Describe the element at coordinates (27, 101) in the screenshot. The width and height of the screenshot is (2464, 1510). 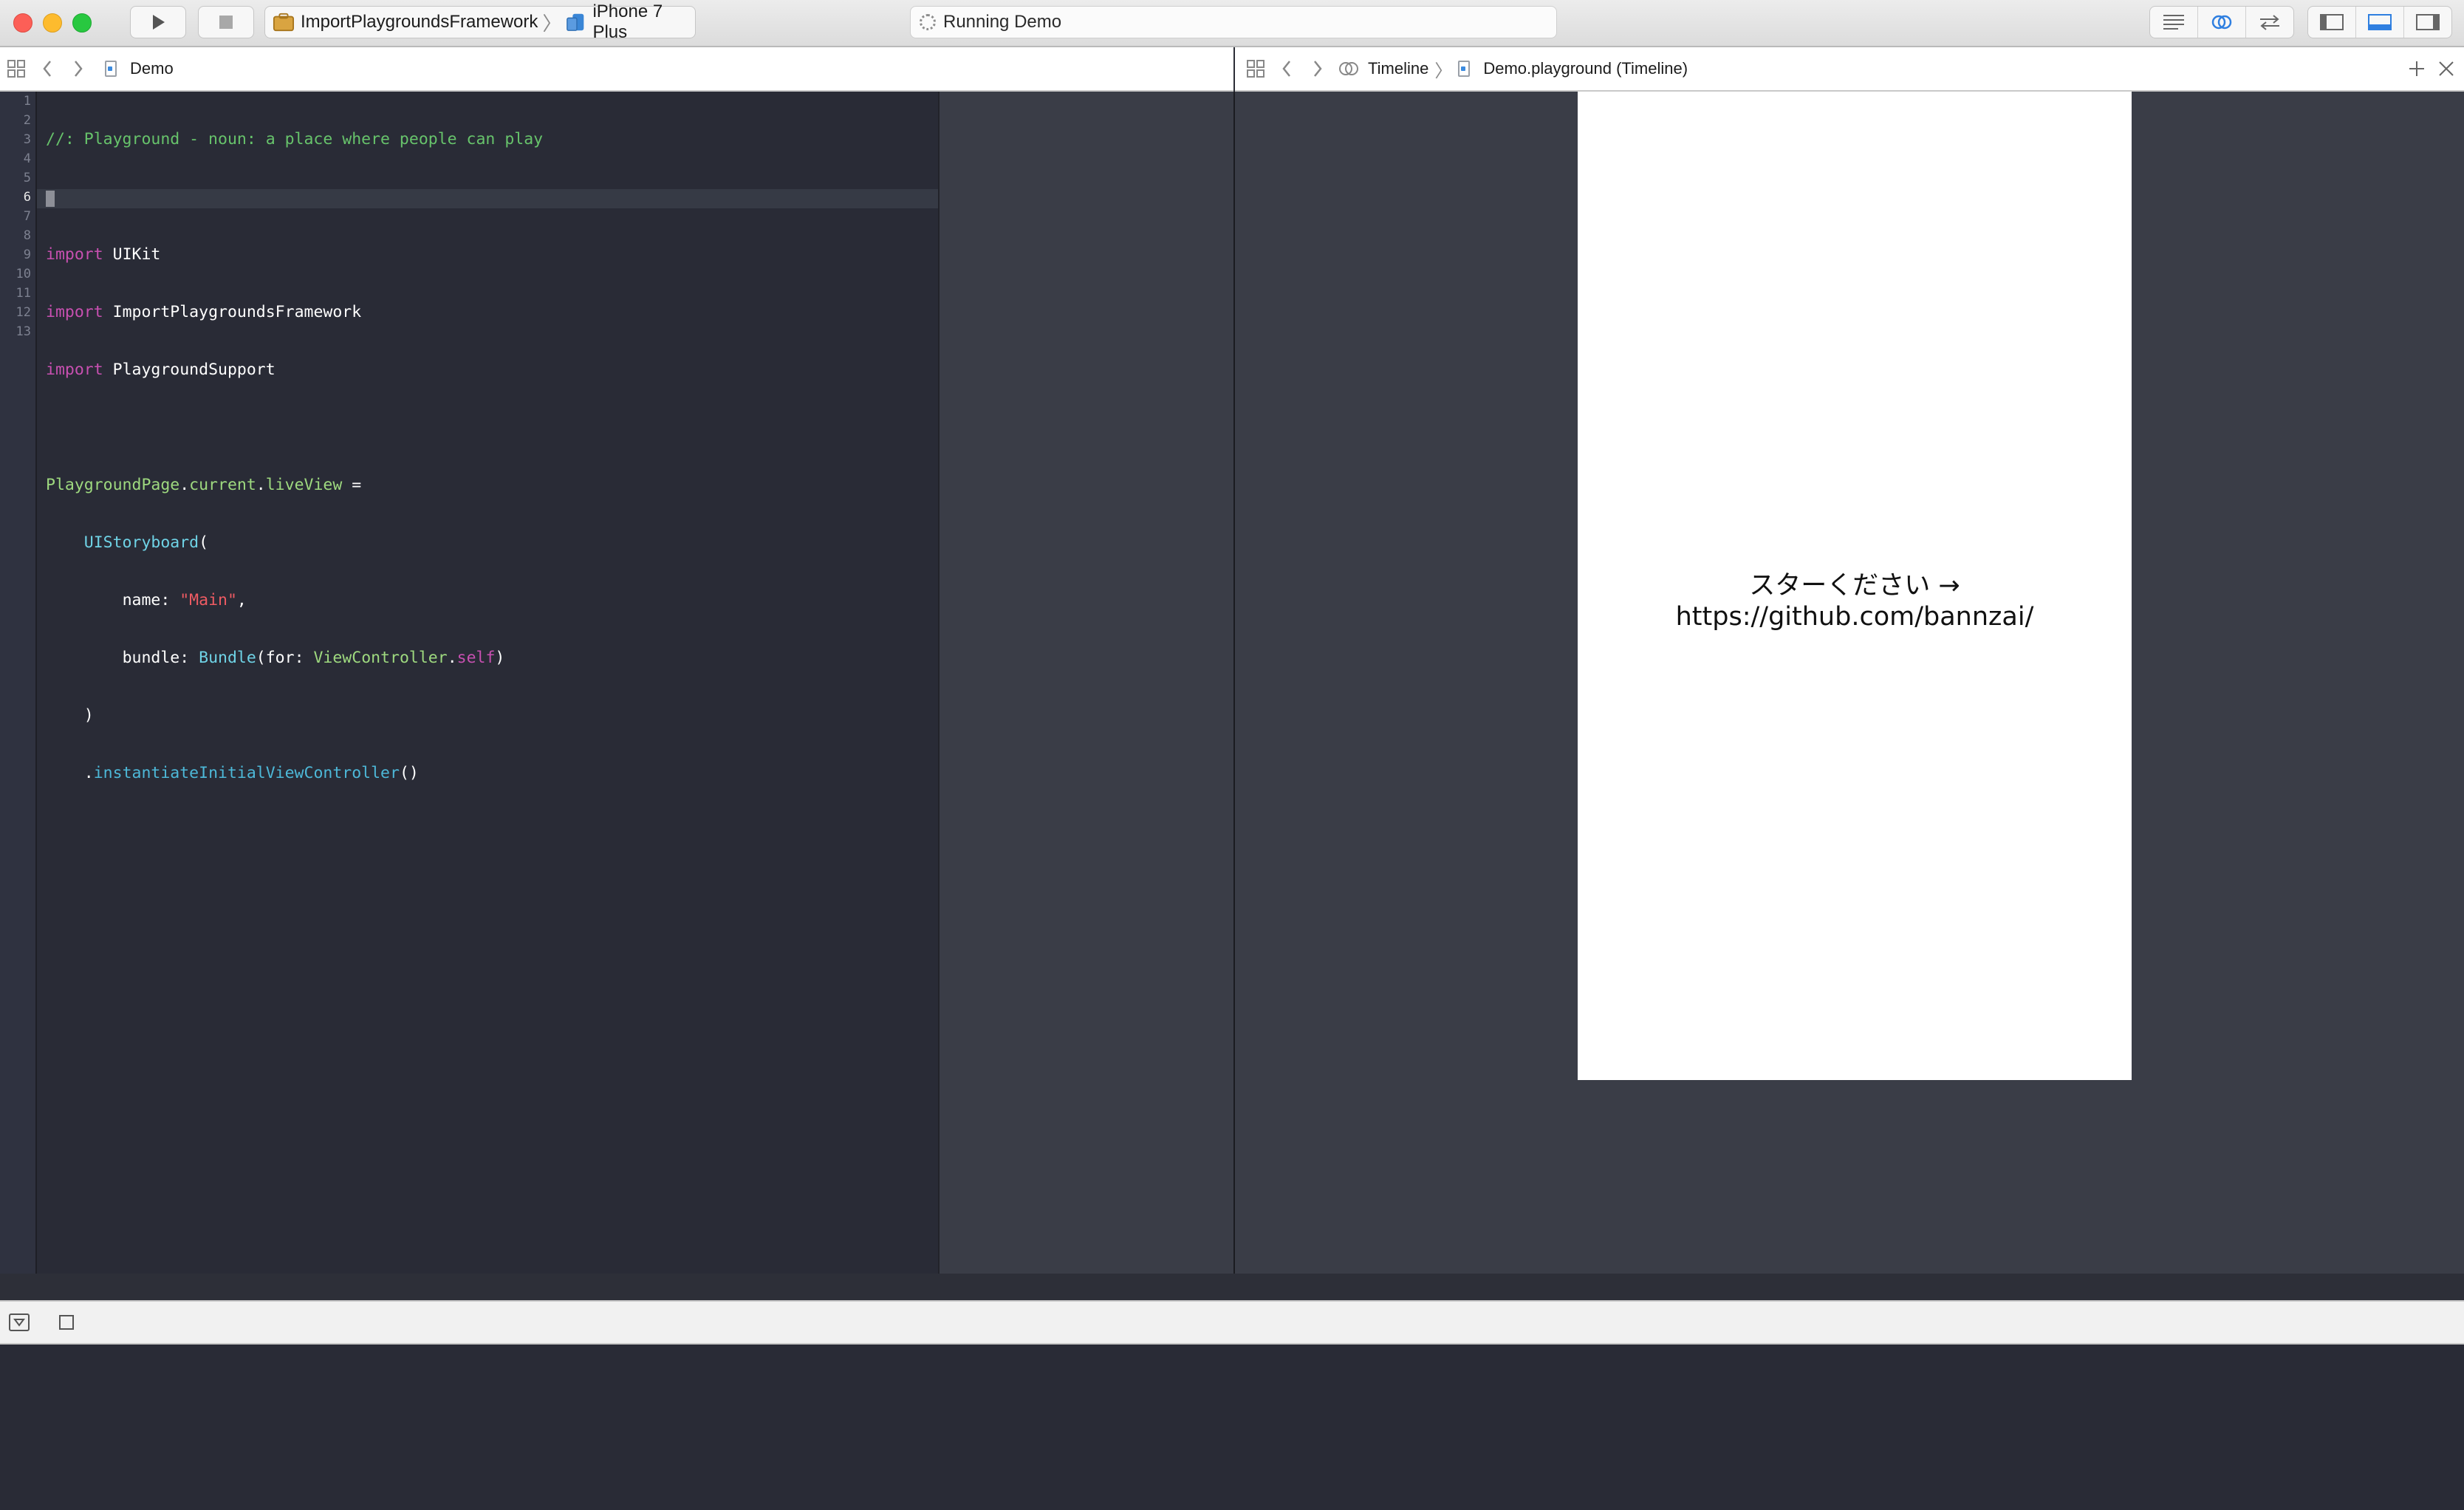
I see `line-number: 1` at that location.